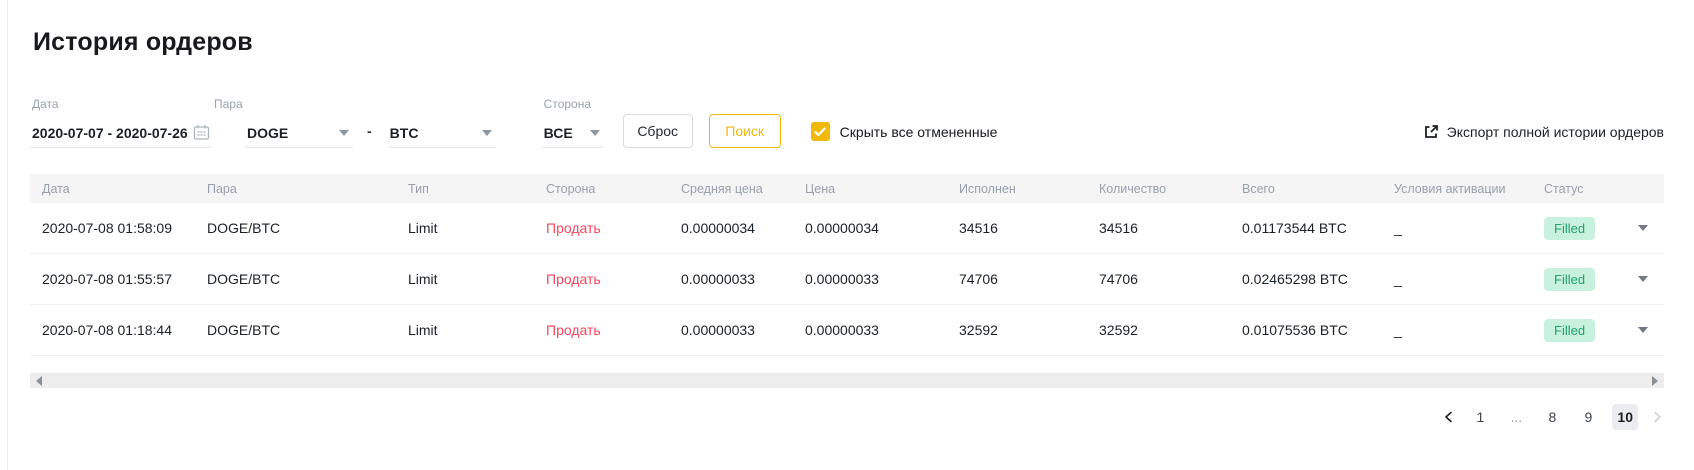  Describe the element at coordinates (978, 228) in the screenshot. I see `cell-executed: 34516` at that location.